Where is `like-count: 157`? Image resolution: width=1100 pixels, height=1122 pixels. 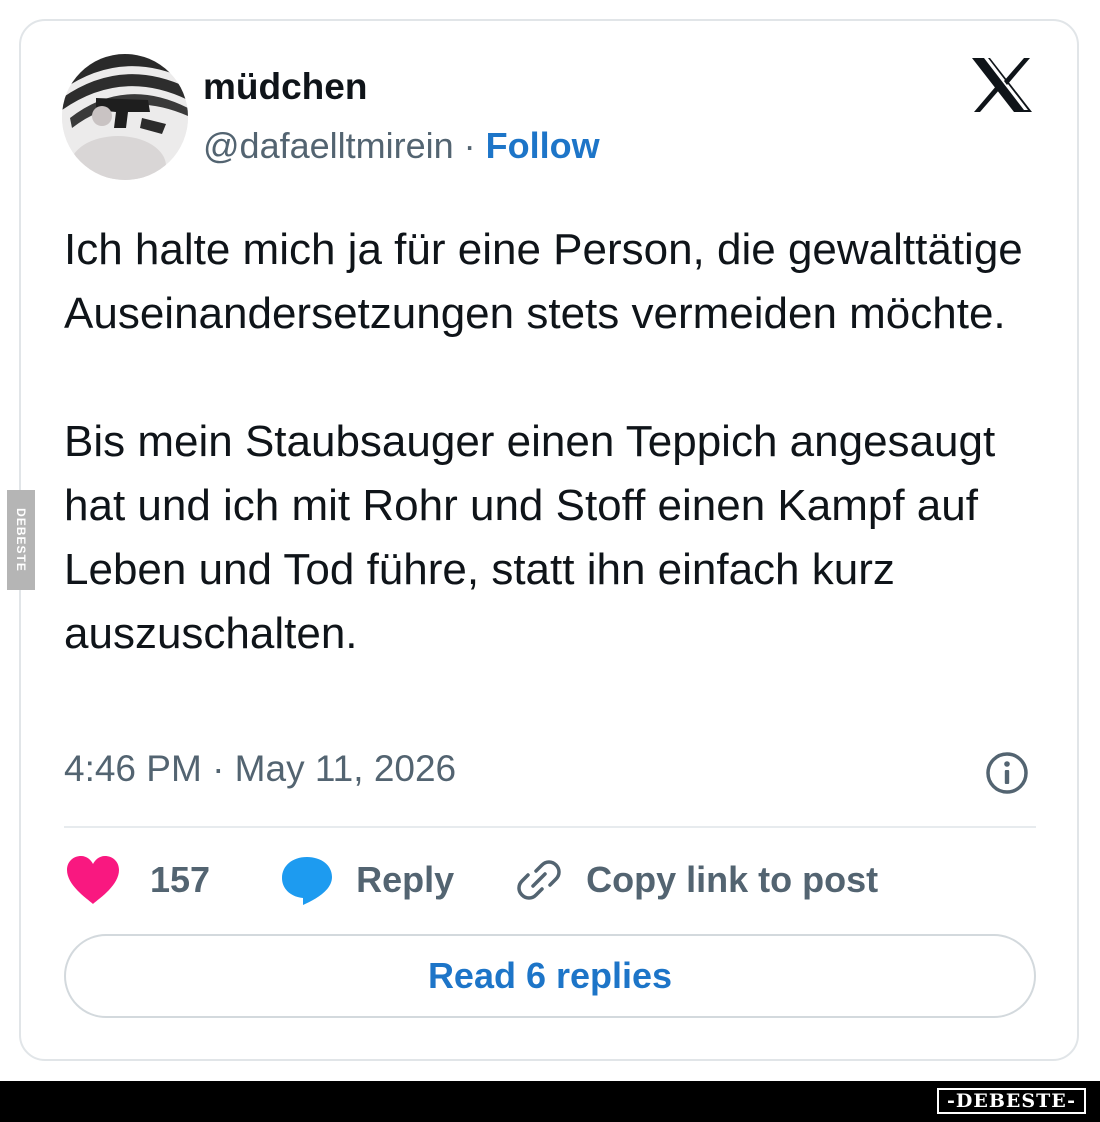 like-count: 157 is located at coordinates (180, 879).